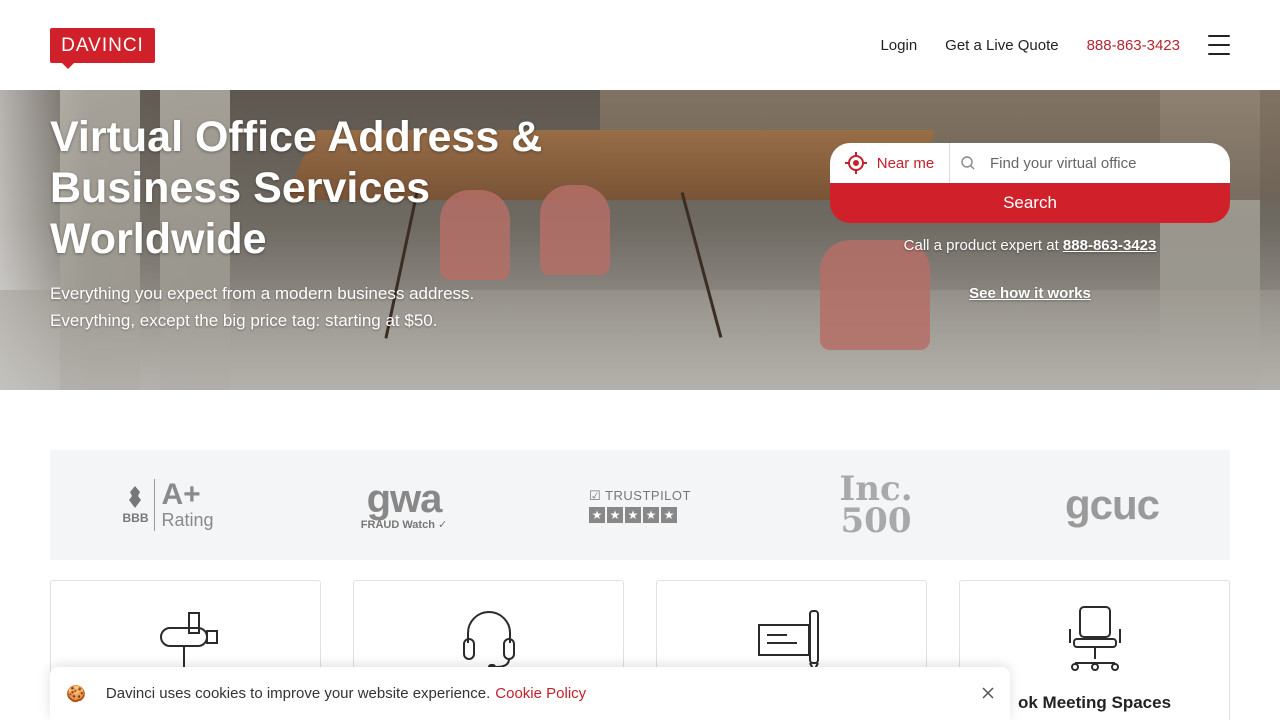 The height and width of the screenshot is (720, 1280). Describe the element at coordinates (76, 694) in the screenshot. I see `cookie-icon: 🍪` at that location.